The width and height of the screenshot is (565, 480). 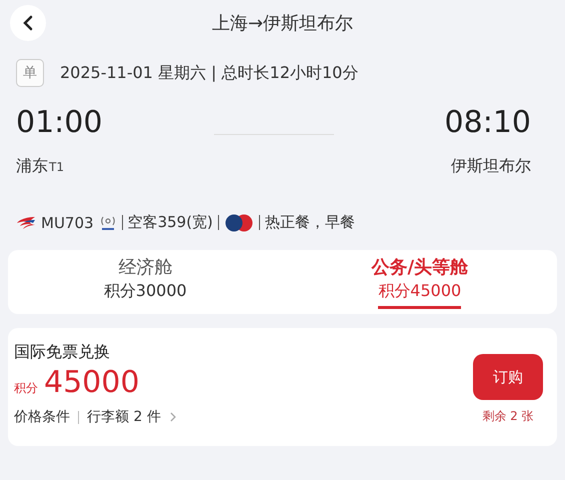 I want to click on points-price: 45000, so click(x=92, y=382).